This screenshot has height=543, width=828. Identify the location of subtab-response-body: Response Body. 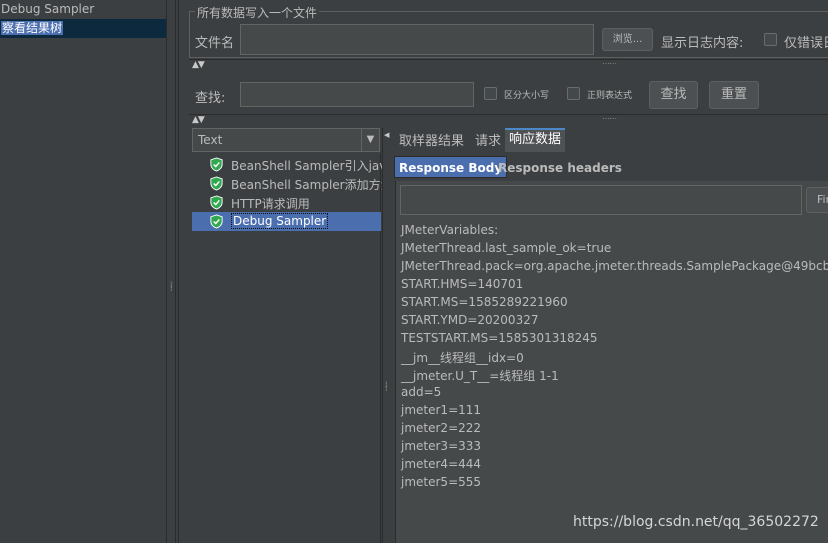
(451, 167).